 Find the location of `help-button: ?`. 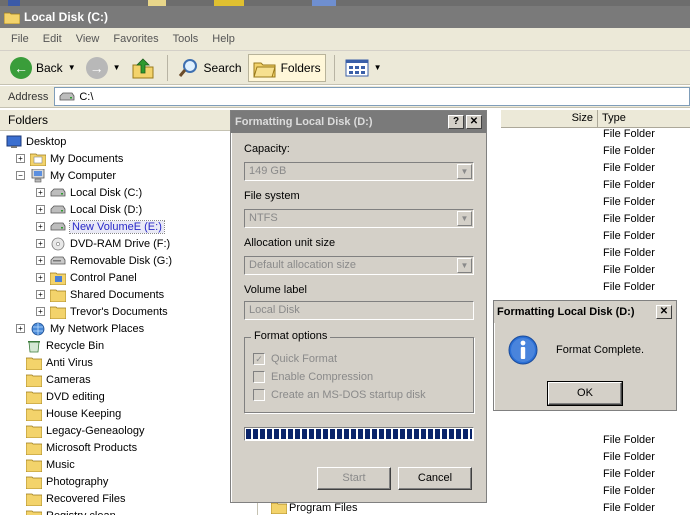

help-button: ? is located at coordinates (456, 122).